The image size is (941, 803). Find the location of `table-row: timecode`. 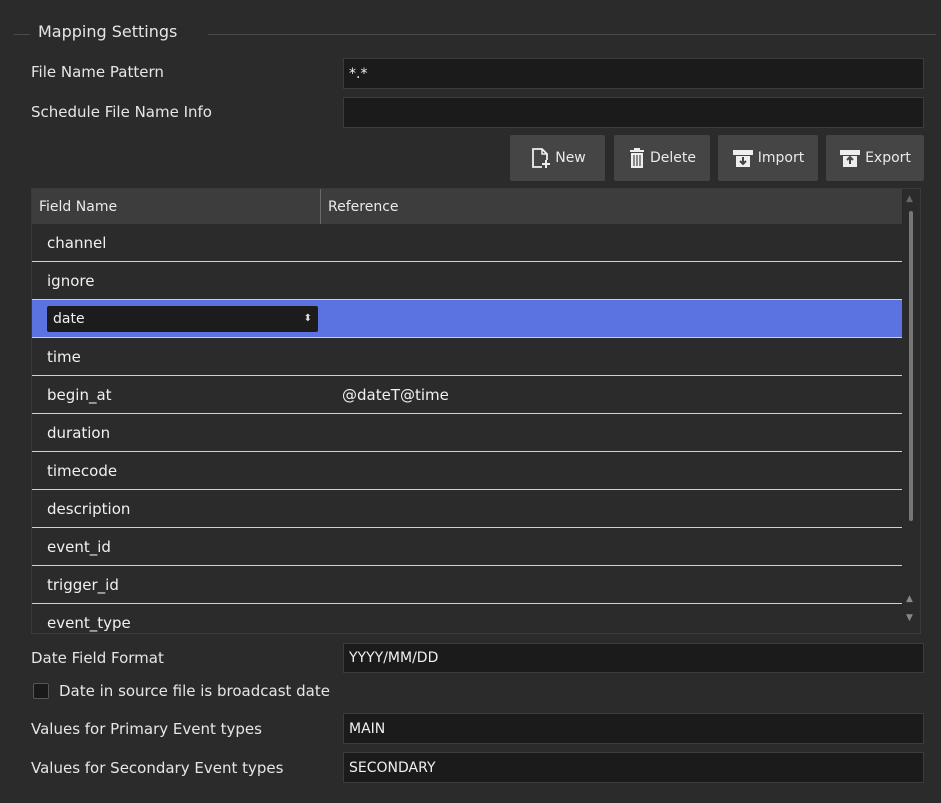

table-row: timecode is located at coordinates (467, 471).